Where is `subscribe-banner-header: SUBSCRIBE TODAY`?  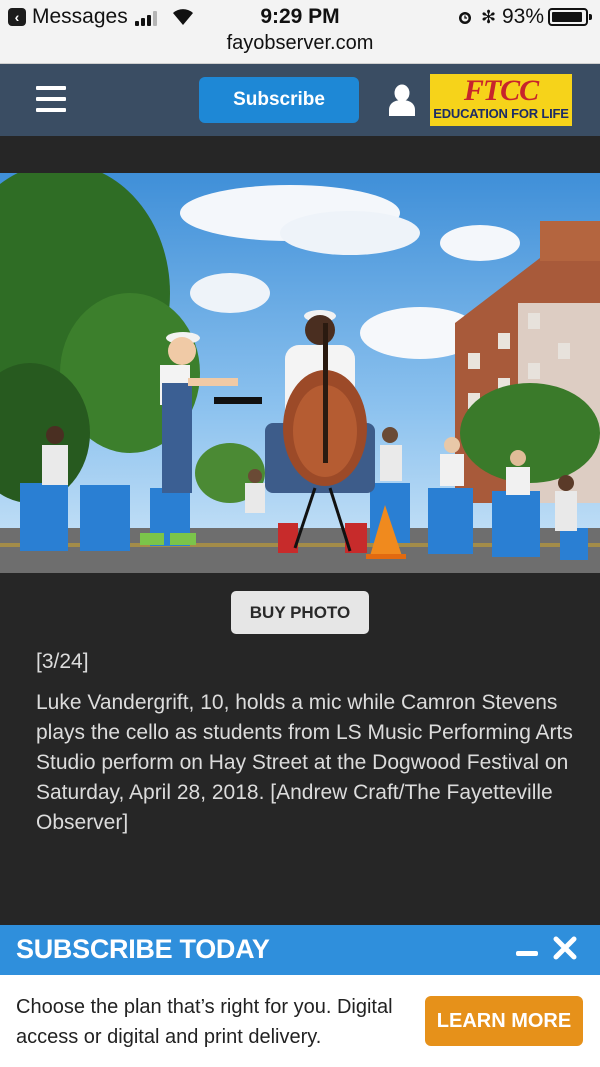 subscribe-banner-header: SUBSCRIBE TODAY is located at coordinates (300, 950).